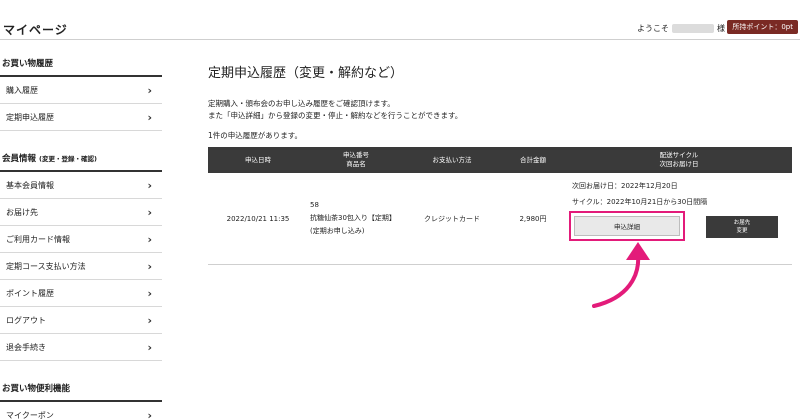  Describe the element at coordinates (452, 159) in the screenshot. I see `header-payment: お支払い方法` at that location.